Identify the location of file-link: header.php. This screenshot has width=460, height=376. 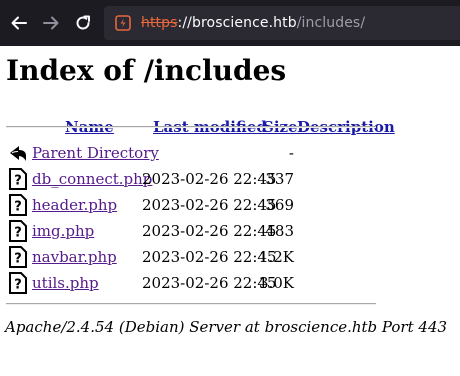
(74, 205).